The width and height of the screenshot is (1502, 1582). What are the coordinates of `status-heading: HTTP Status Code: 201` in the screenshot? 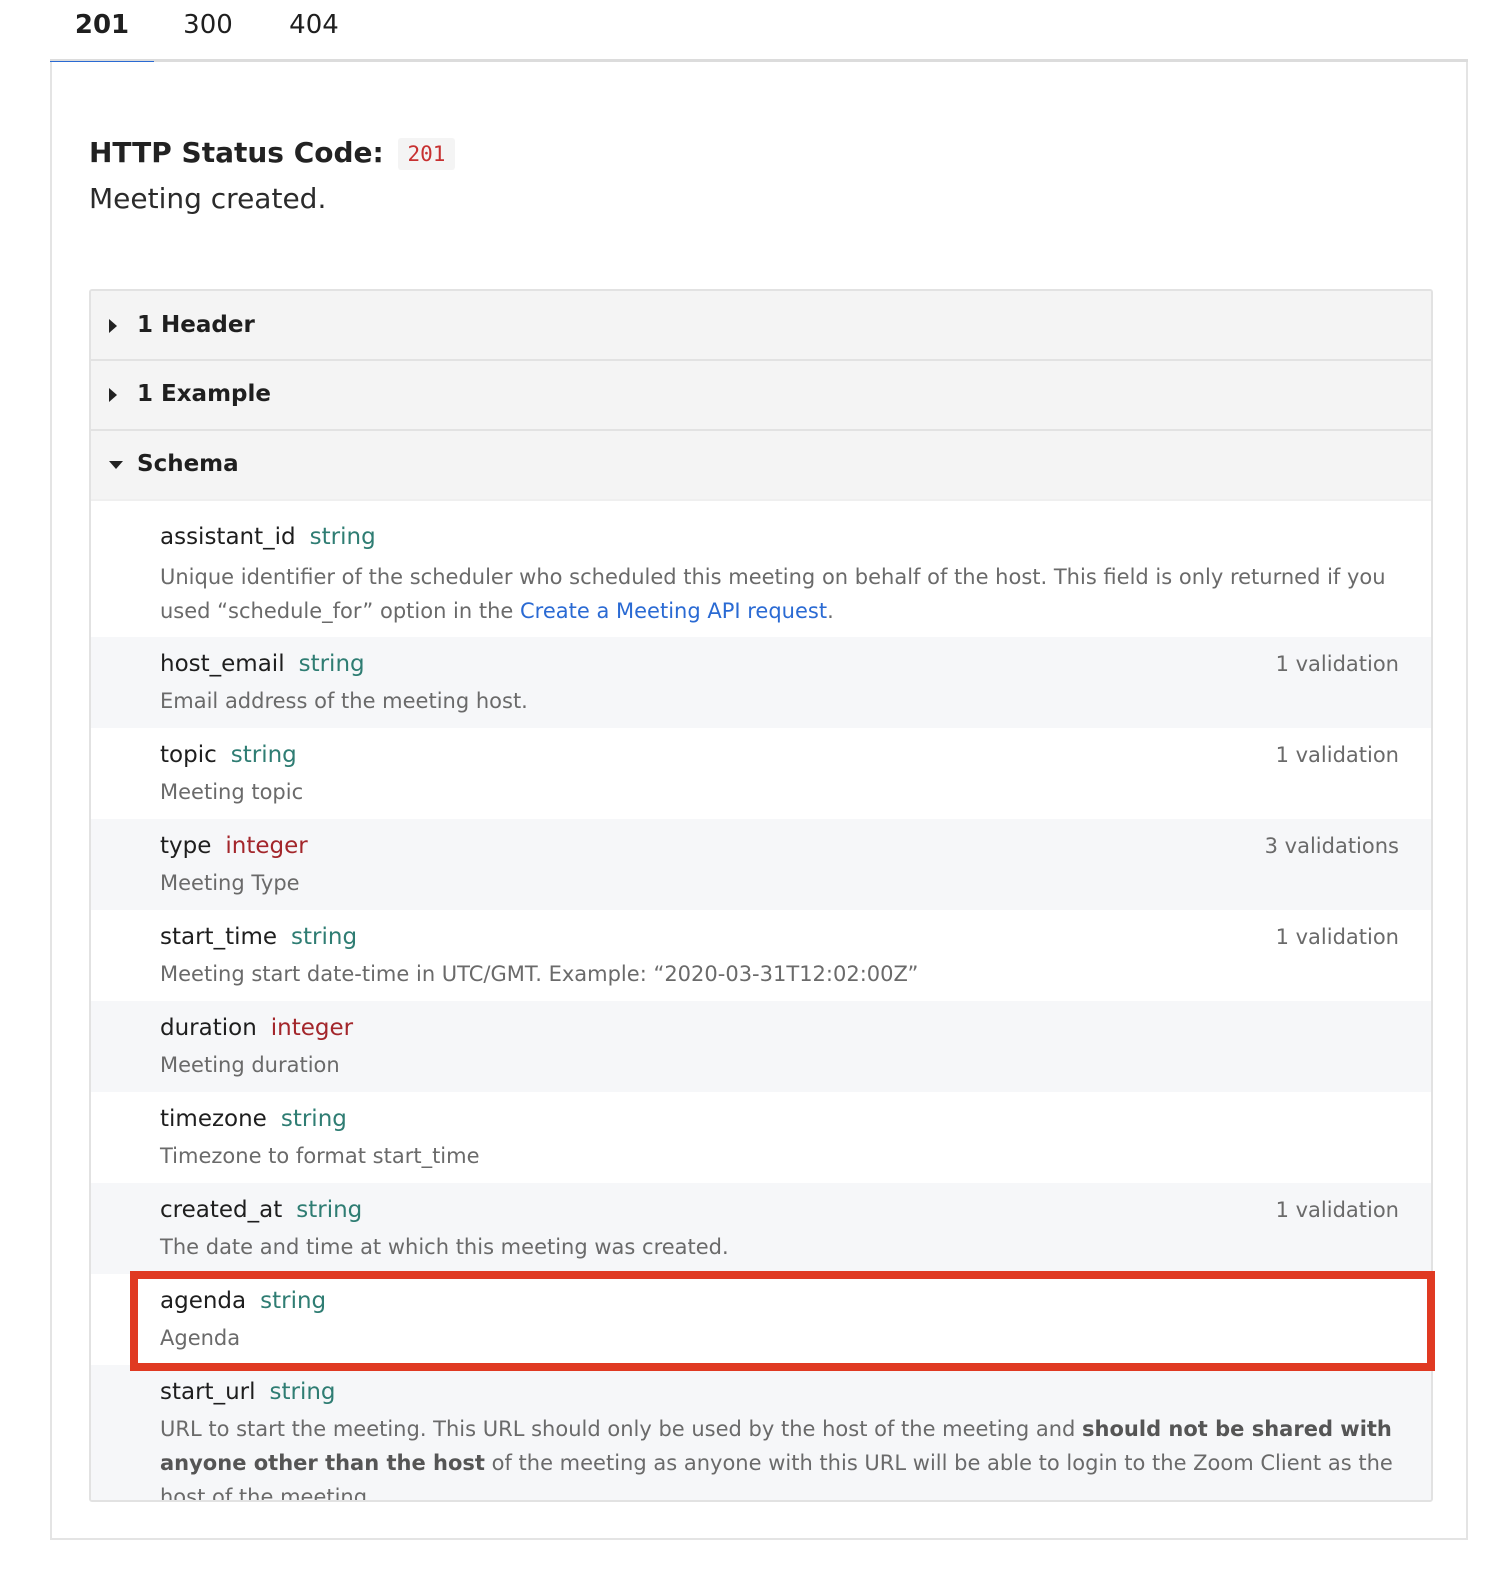 It's located at (272, 153).